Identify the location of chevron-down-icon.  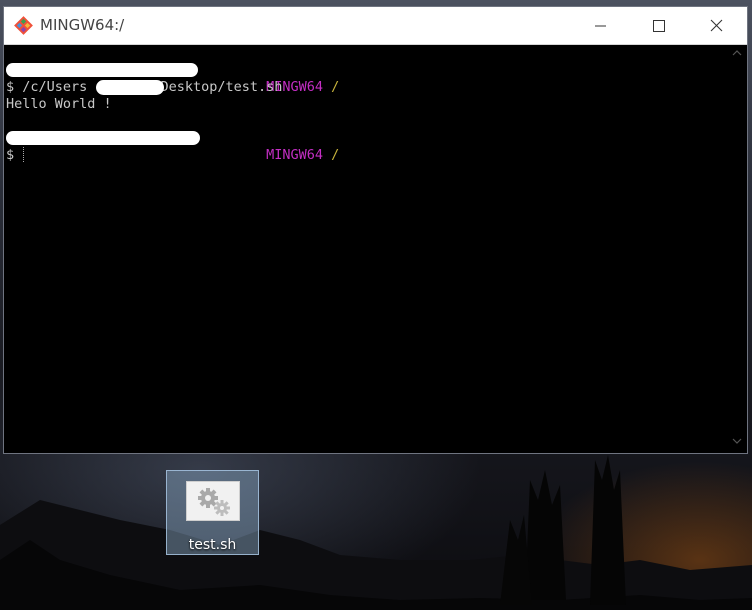
(737, 441).